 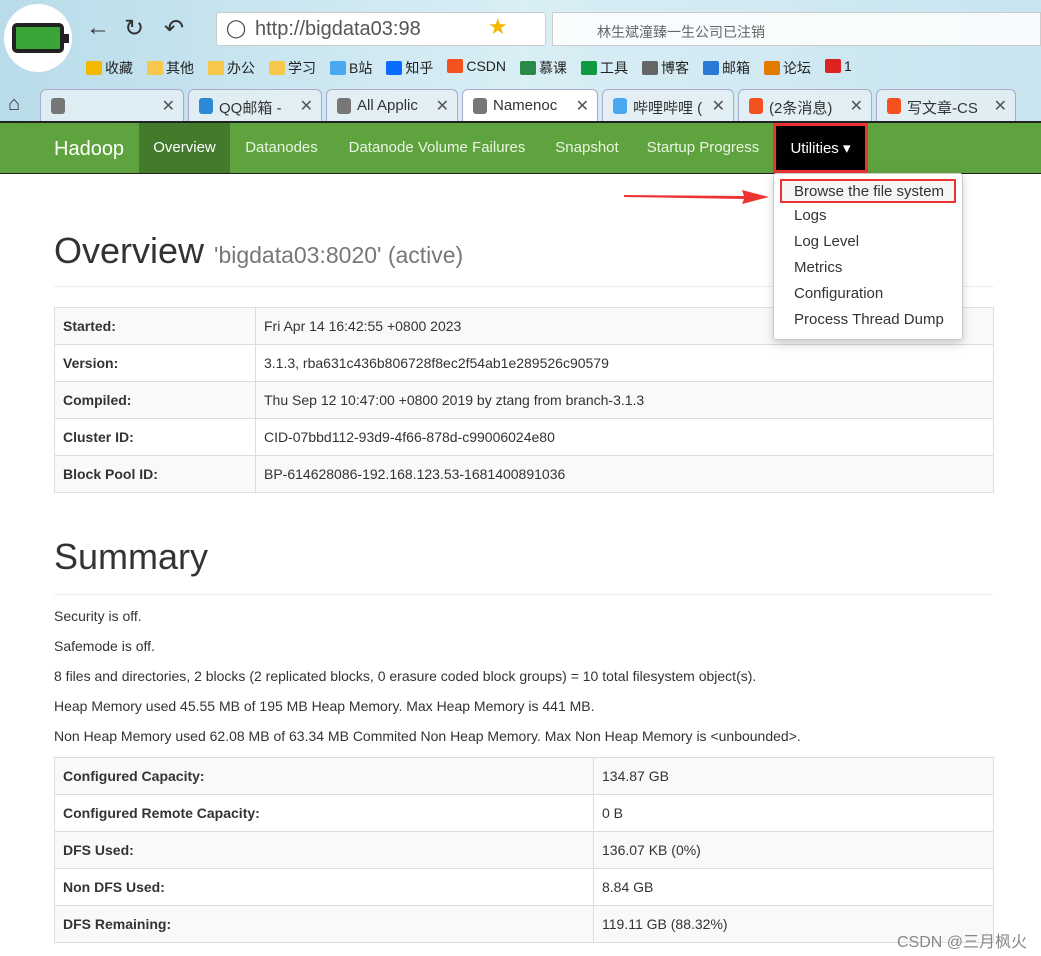 I want to click on bookmark-9: 博客, so click(x=665, y=68).